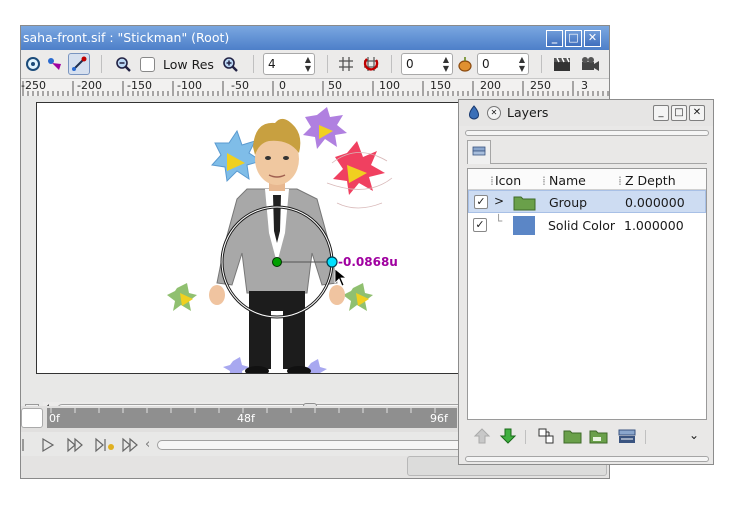  What do you see at coordinates (599, 152) in the screenshot?
I see `tab-strip` at bounding box center [599, 152].